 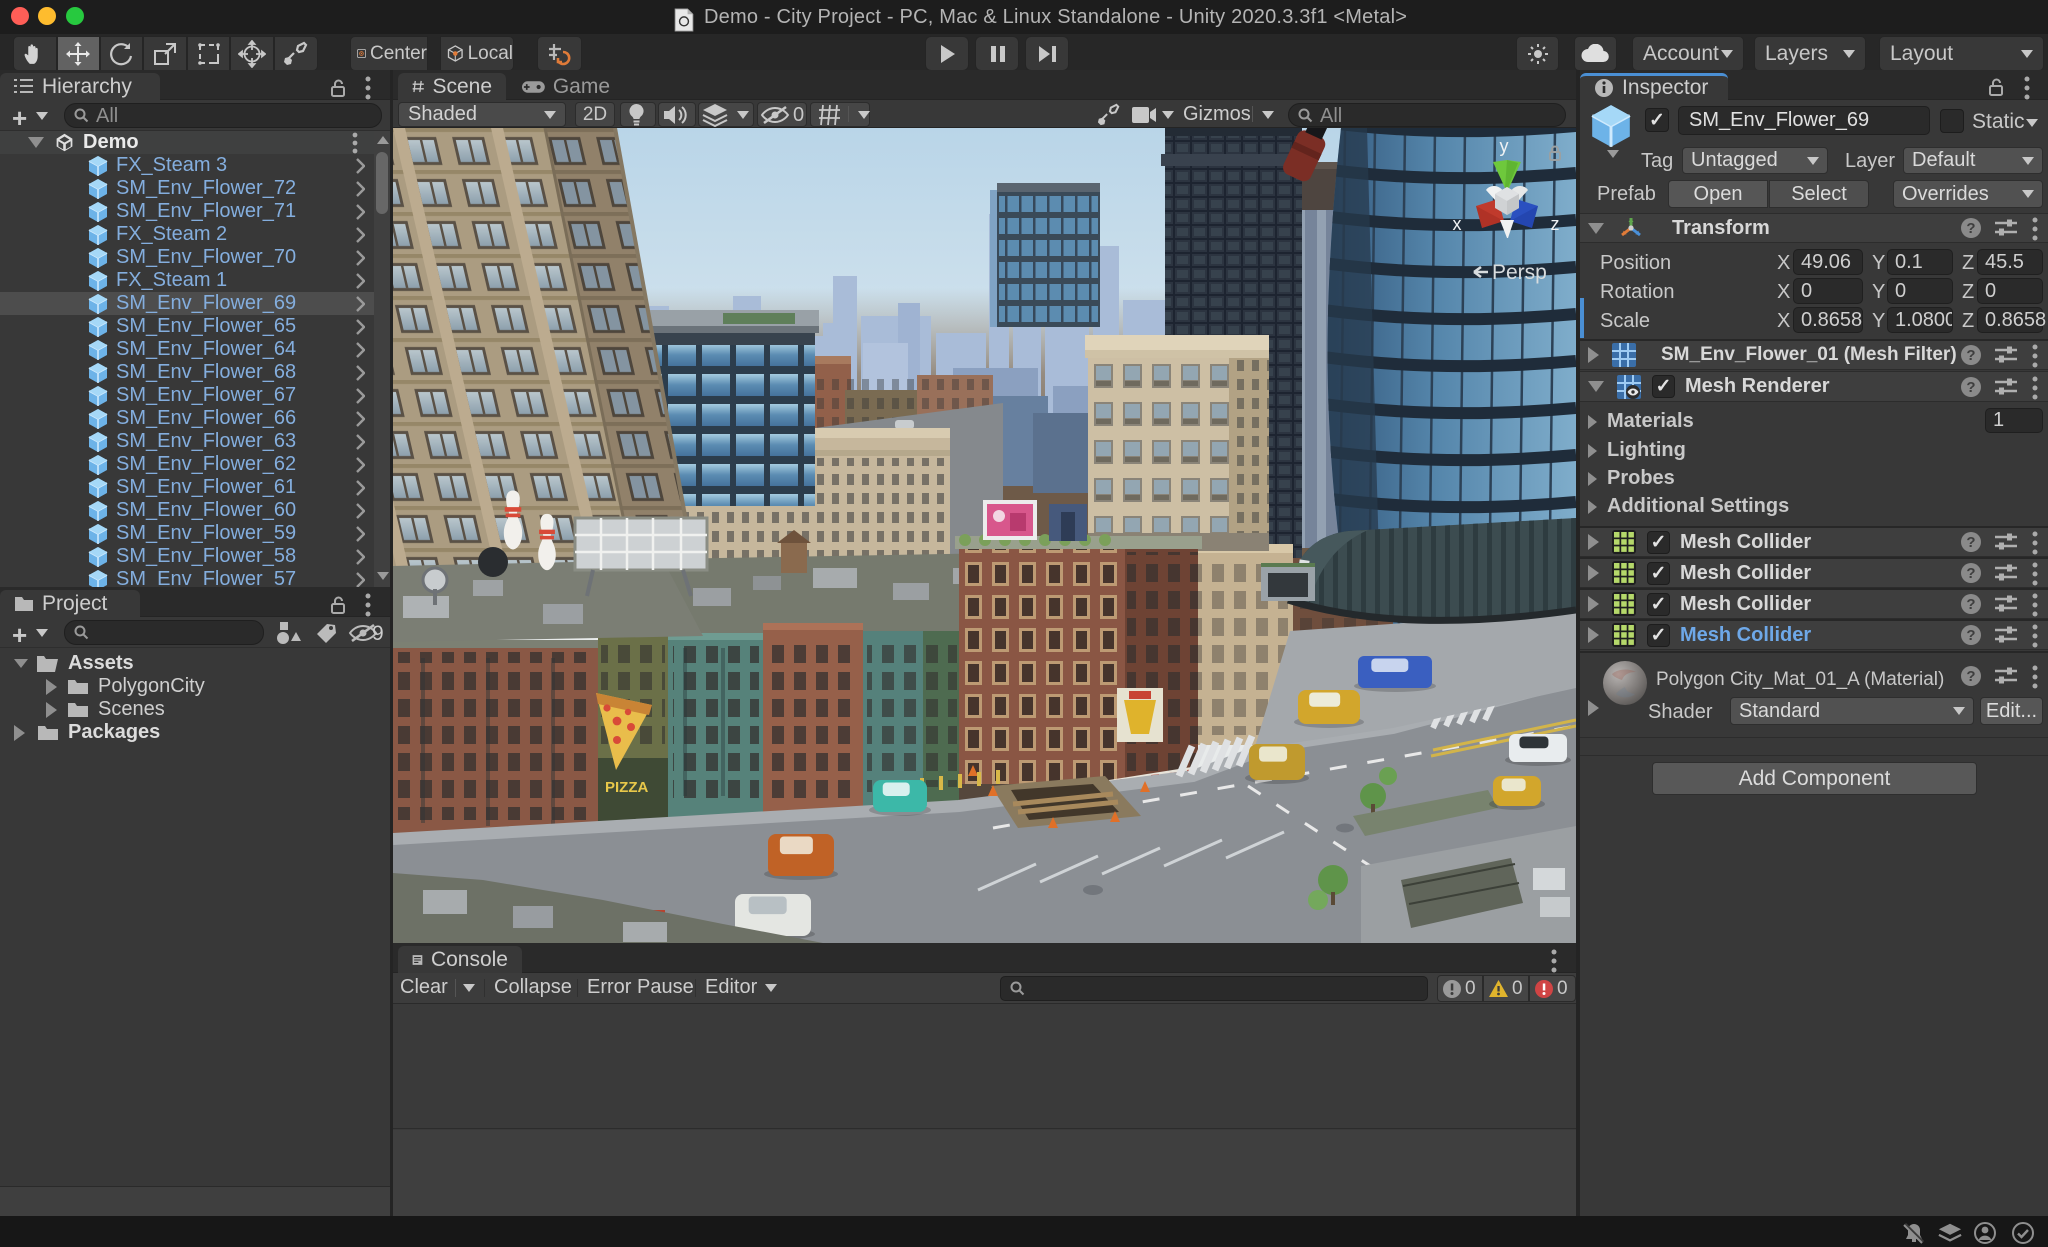 I want to click on svg-text: Persp, so click(x=1519, y=272).